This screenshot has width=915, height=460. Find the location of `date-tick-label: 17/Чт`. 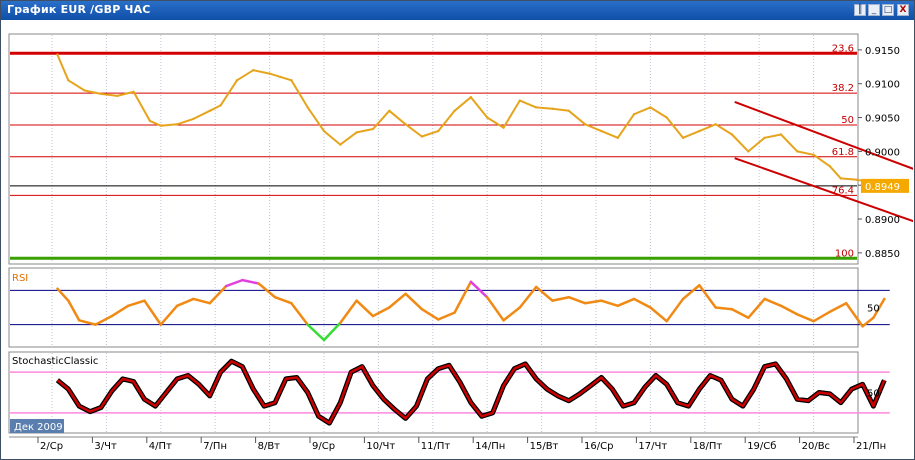

date-tick-label: 17/Чт is located at coordinates (652, 446).